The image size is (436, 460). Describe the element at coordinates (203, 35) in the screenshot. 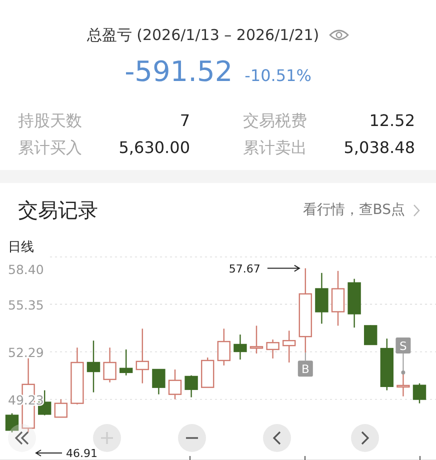

I see `summary-title: 总盈亏 (2026/1/13 – 2026/1/21)` at that location.